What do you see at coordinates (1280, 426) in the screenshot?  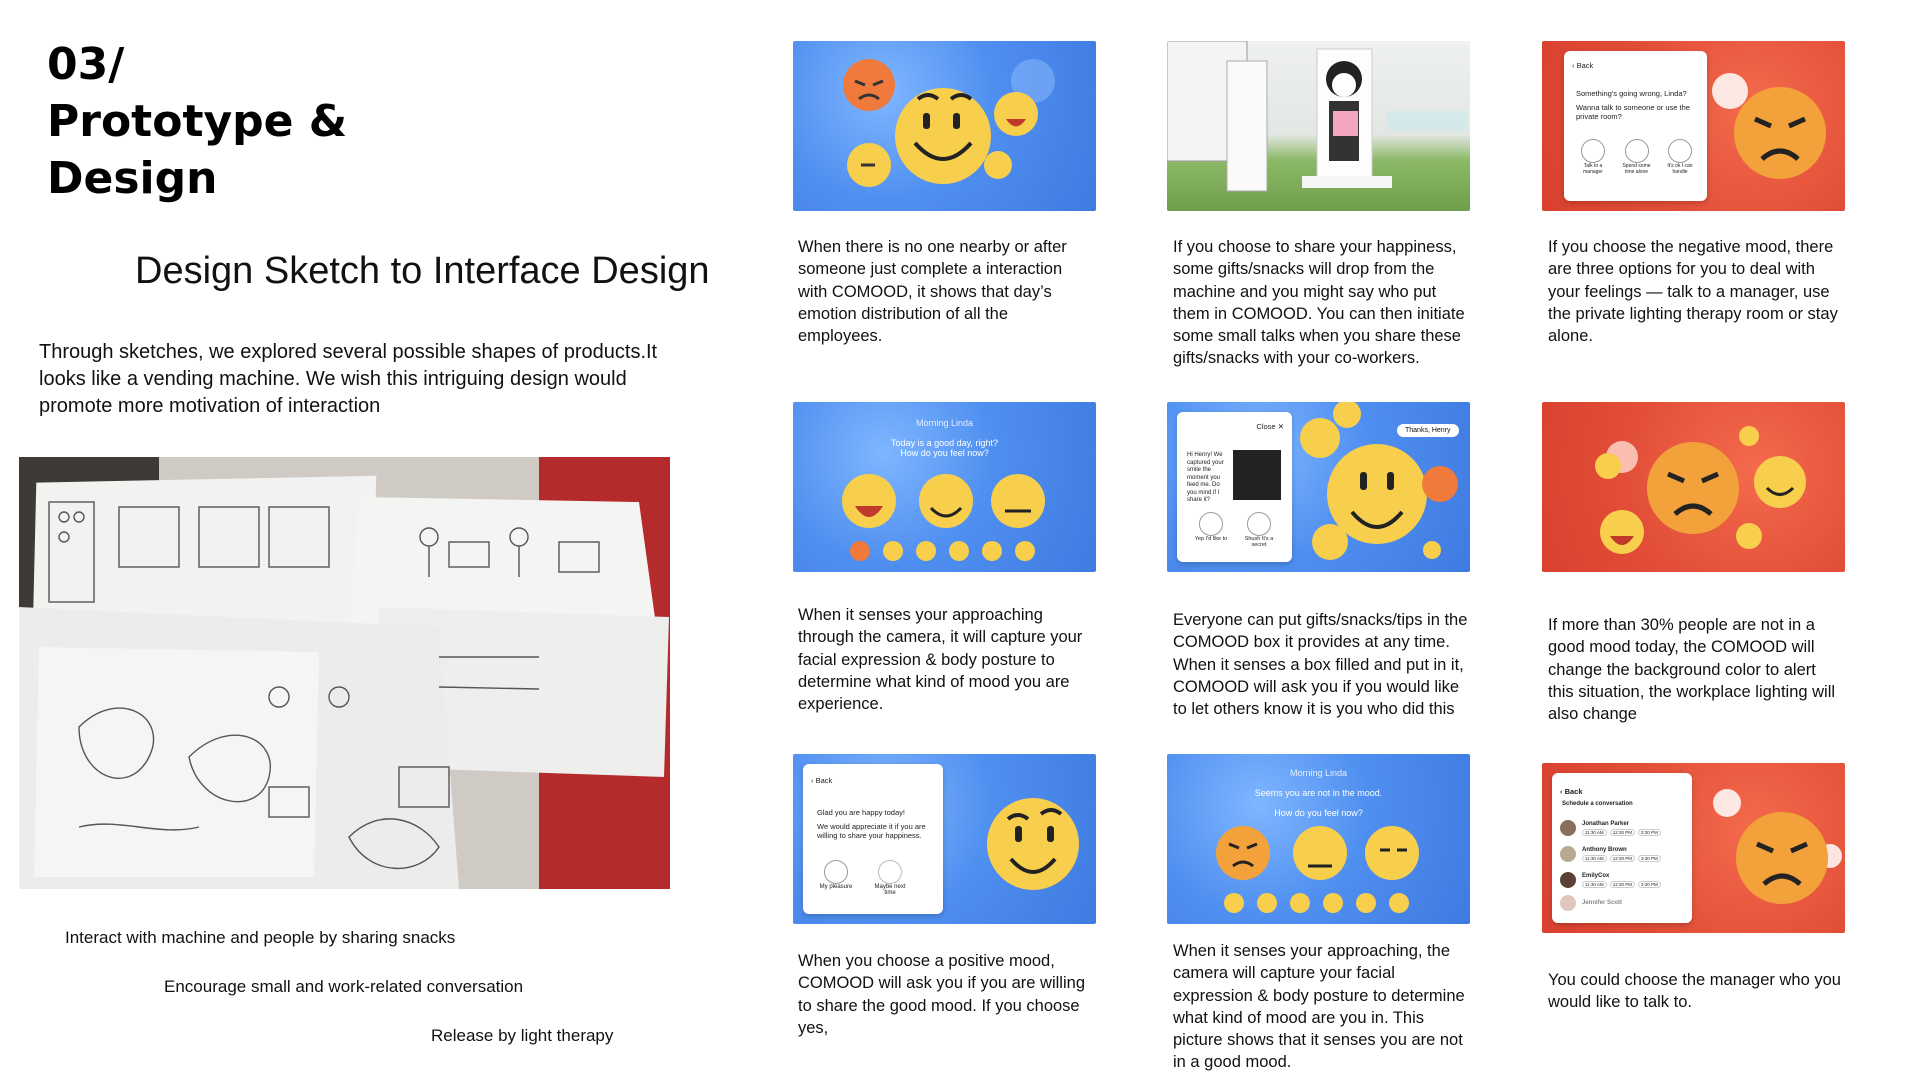 I see `close-icon: ✕` at bounding box center [1280, 426].